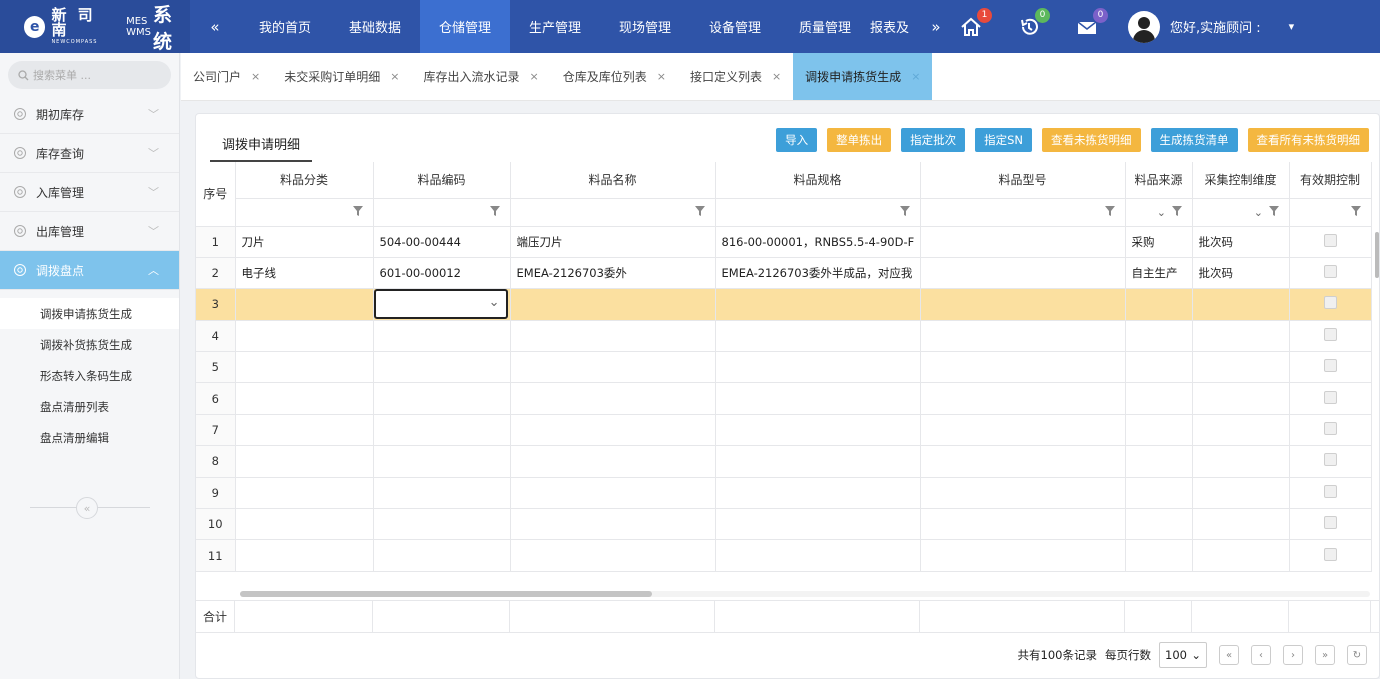 The height and width of the screenshot is (679, 1380). I want to click on toolbar-button: 生成拣货清单, so click(1194, 140).